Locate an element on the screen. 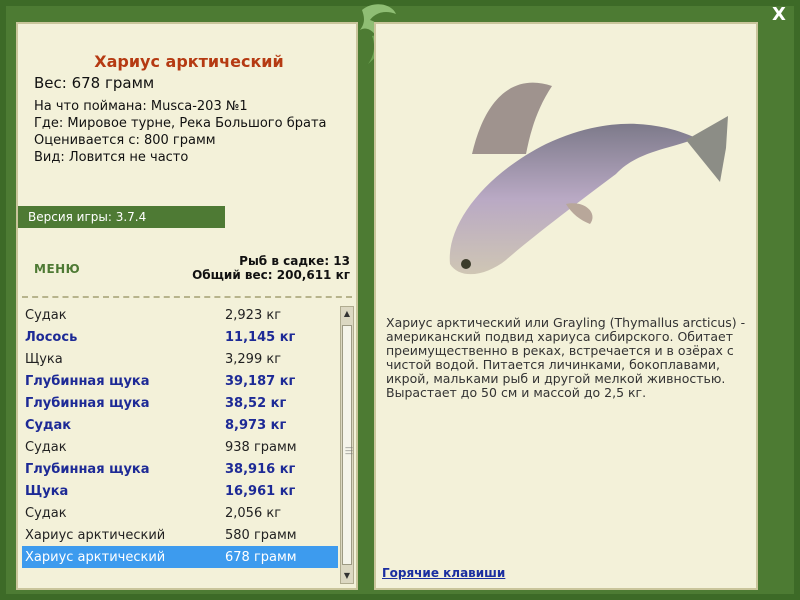 This screenshot has width=800, height=600. list-item: Хариус арктический 580 грамм is located at coordinates (180, 535).